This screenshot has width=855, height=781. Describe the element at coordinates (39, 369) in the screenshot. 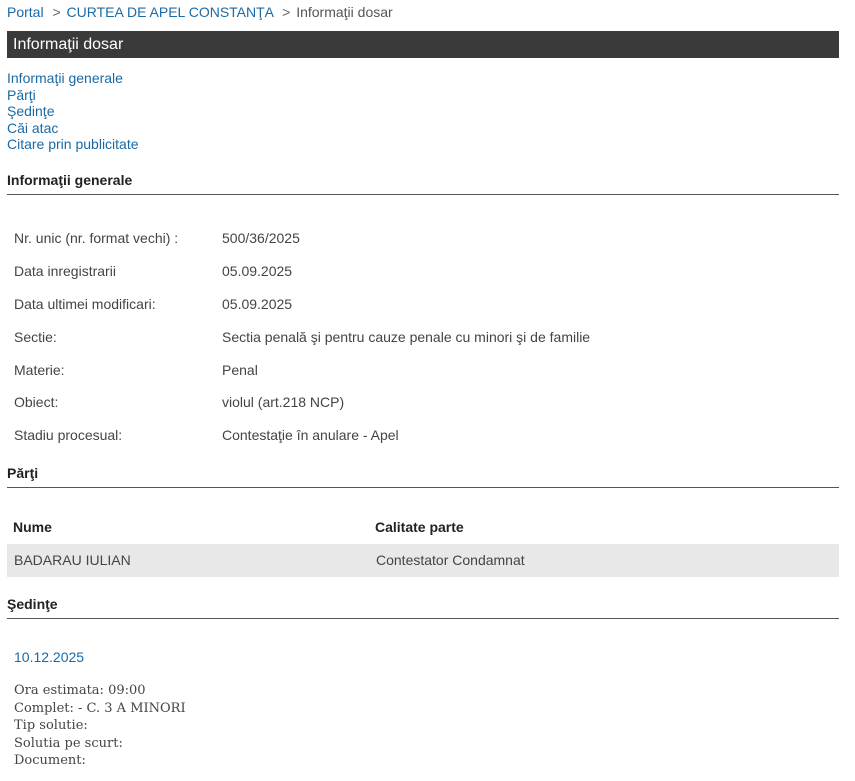

I see `info-label: Materie:` at that location.